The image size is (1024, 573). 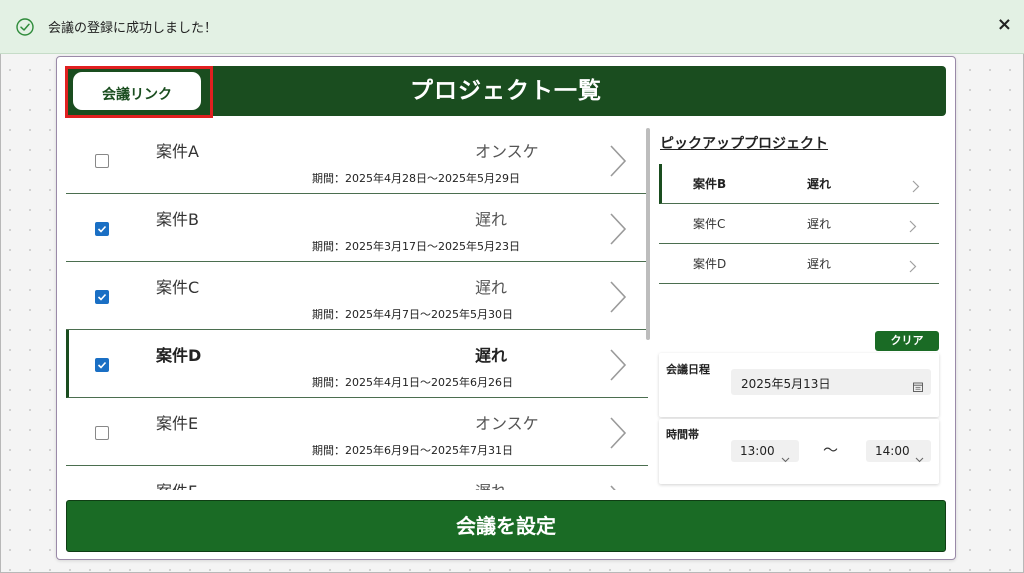 What do you see at coordinates (412, 314) in the screenshot?
I see `project-period: 期間：2025年4月7日～2025年5月30日` at bounding box center [412, 314].